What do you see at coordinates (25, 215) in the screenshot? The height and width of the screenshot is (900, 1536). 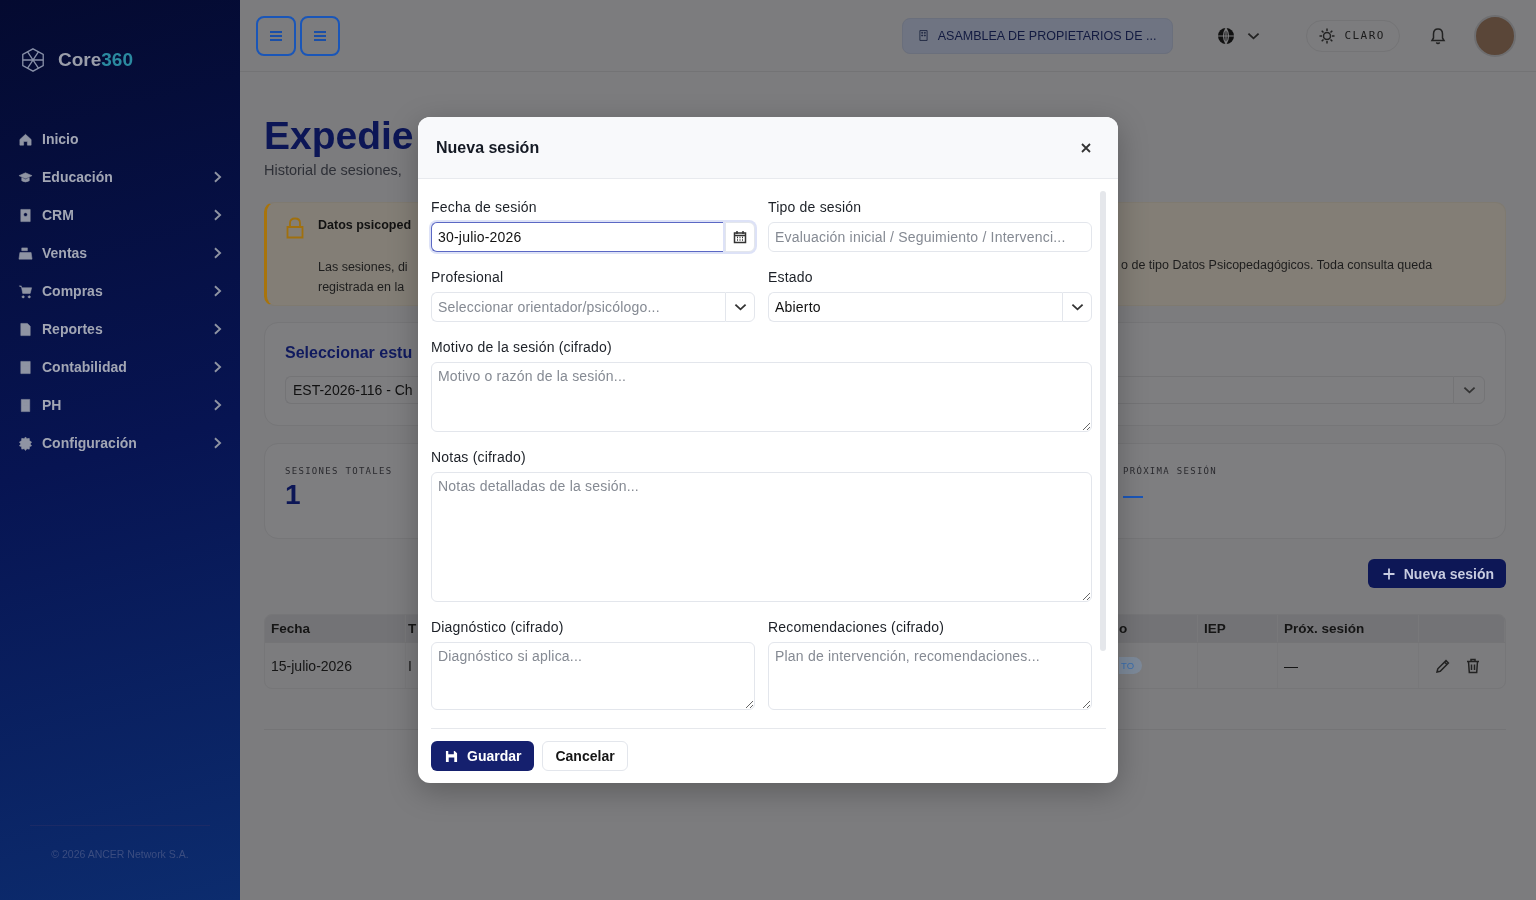 I see `contact-book-icon` at bounding box center [25, 215].